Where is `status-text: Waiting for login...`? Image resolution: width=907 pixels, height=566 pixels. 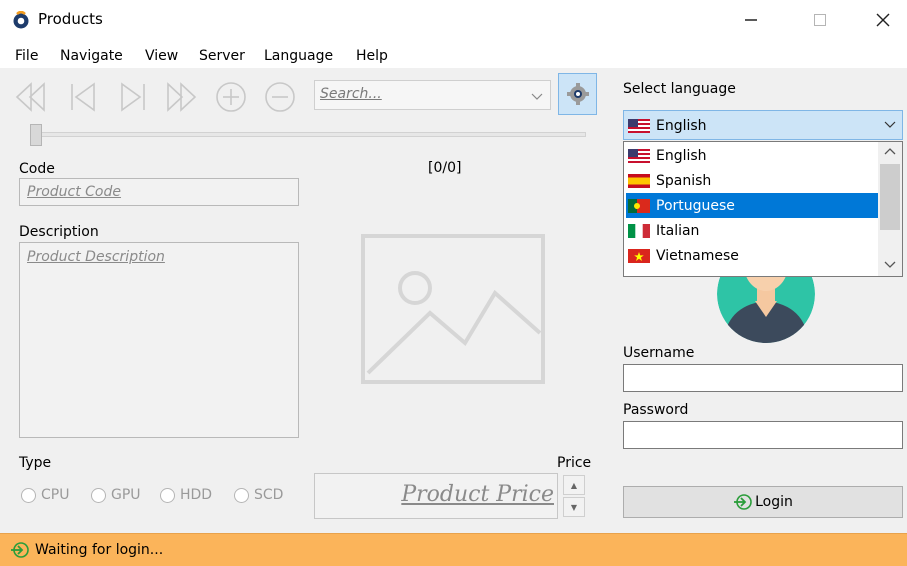
status-text: Waiting for login... is located at coordinates (99, 550).